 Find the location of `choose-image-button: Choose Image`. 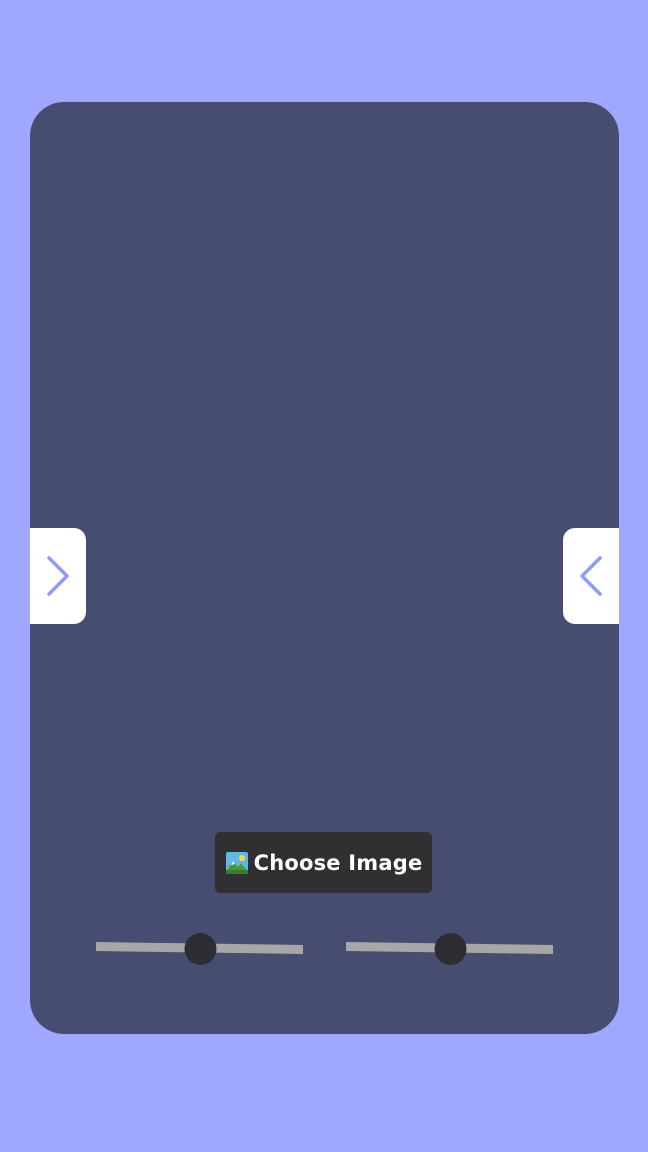

choose-image-button: Choose Image is located at coordinates (323, 862).